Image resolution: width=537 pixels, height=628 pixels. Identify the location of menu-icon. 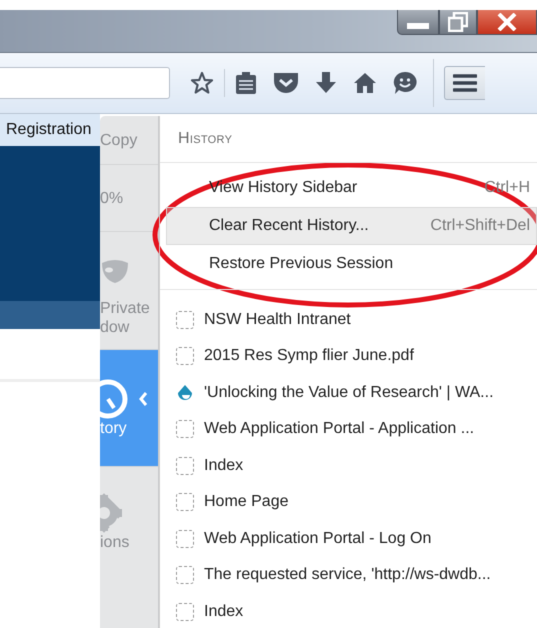
(465, 83).